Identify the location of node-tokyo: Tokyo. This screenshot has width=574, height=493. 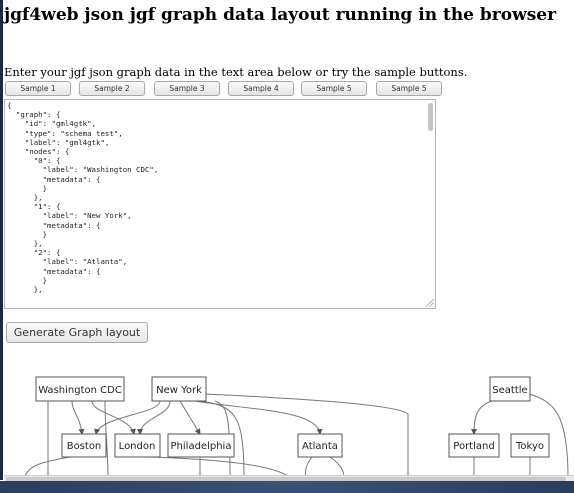
(530, 445).